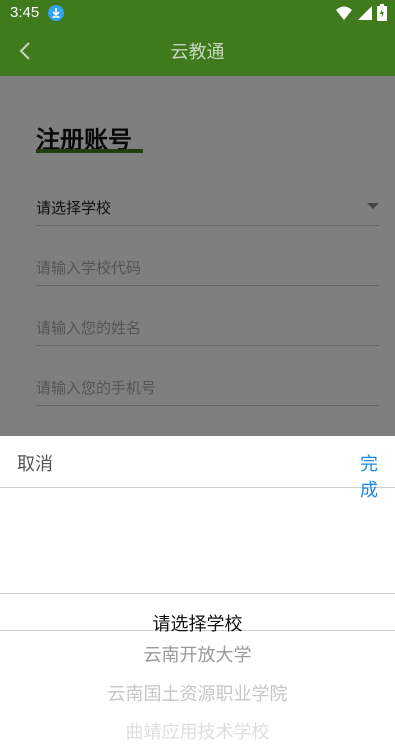 Image resolution: width=395 pixels, height=744 pixels. Describe the element at coordinates (25, 12) in the screenshot. I see `status-time: 3:45` at that location.